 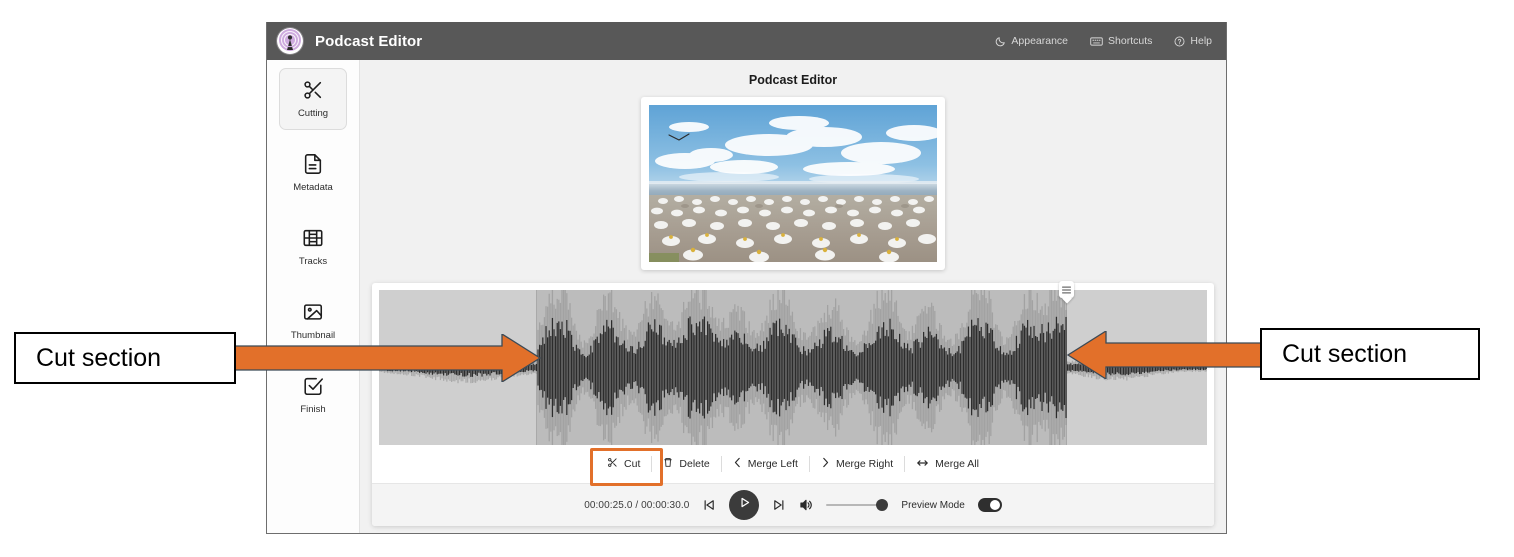 I want to click on appearance-button: Appearance, so click(x=1031, y=41).